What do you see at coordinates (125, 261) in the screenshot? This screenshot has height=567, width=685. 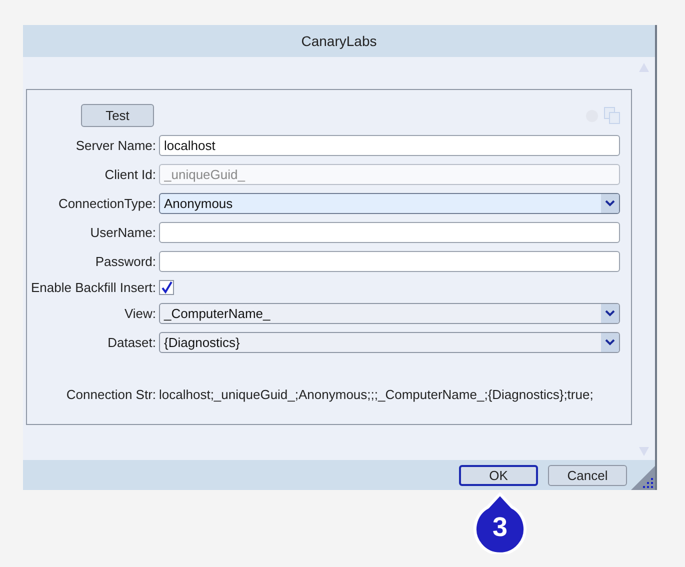 I see `field-label: Password:` at bounding box center [125, 261].